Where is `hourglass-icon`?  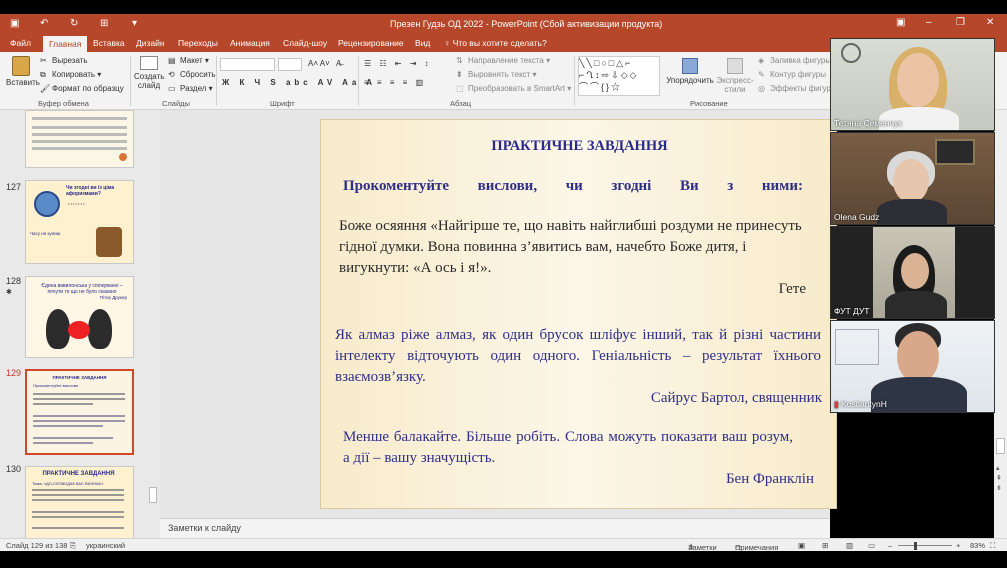
hourglass-icon is located at coordinates (109, 242).